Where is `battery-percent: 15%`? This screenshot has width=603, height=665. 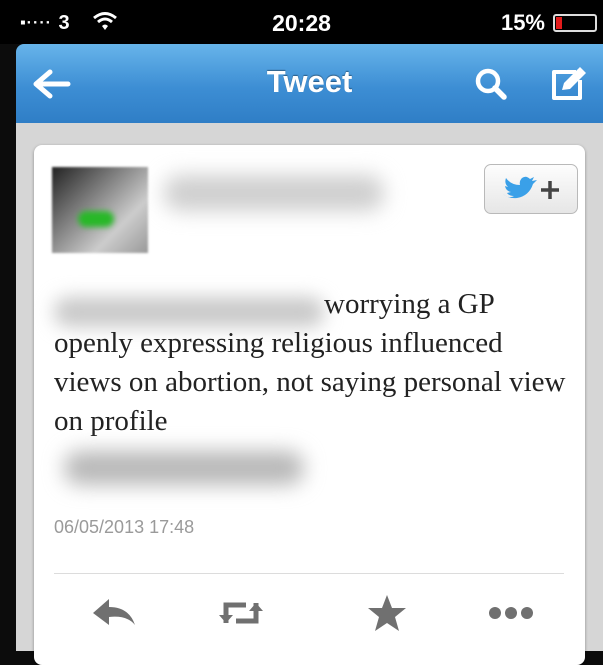
battery-percent: 15% is located at coordinates (522, 22).